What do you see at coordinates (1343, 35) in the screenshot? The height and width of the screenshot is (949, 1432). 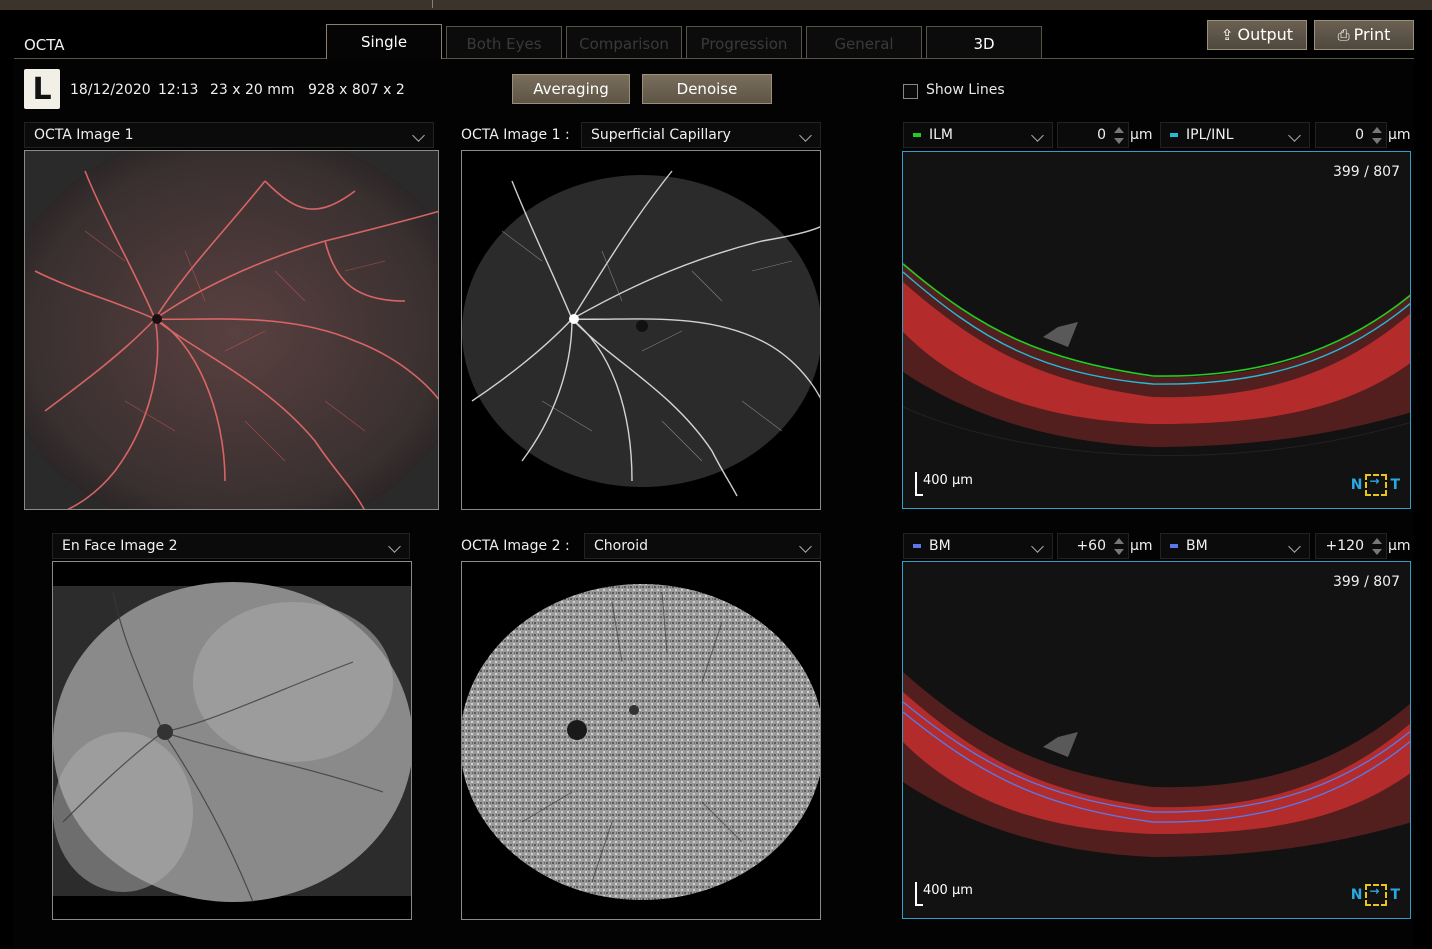 I see `printer-icon: ⎙` at bounding box center [1343, 35].